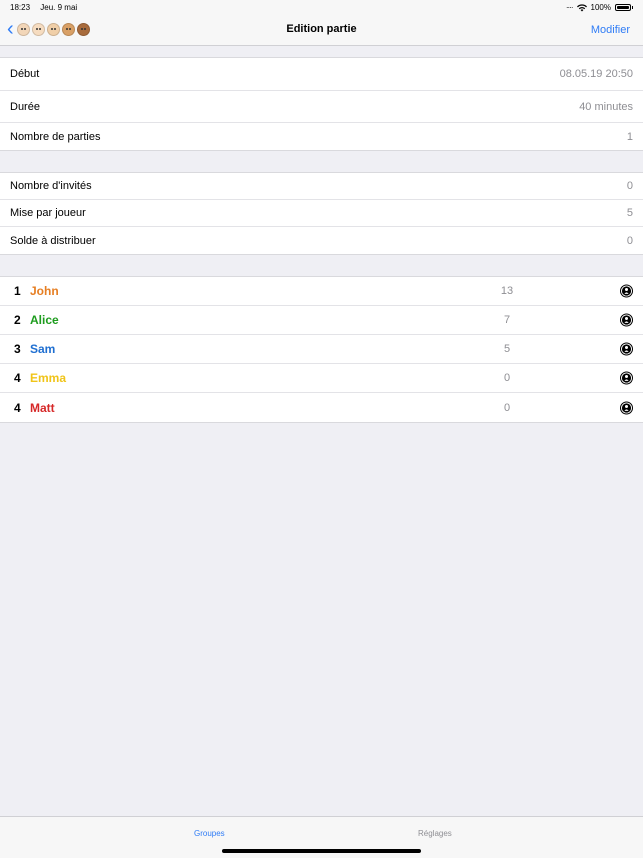 This screenshot has width=643, height=858. Describe the element at coordinates (321, 851) in the screenshot. I see `home-indicator` at that location.